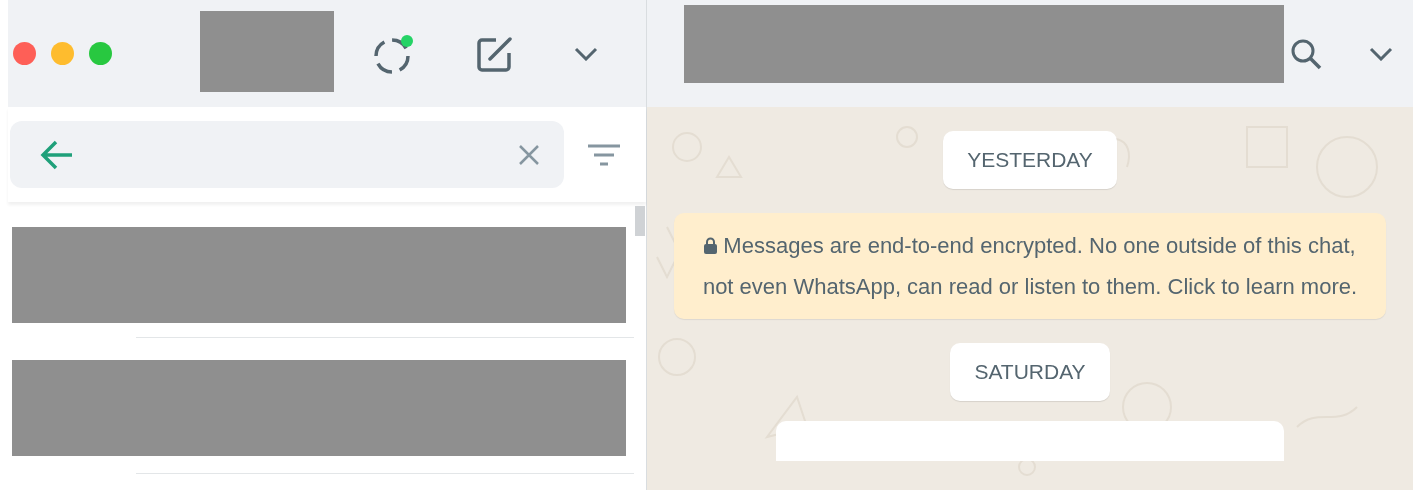 This screenshot has width=1413, height=490. I want to click on back-arrow-icon, so click(57, 154).